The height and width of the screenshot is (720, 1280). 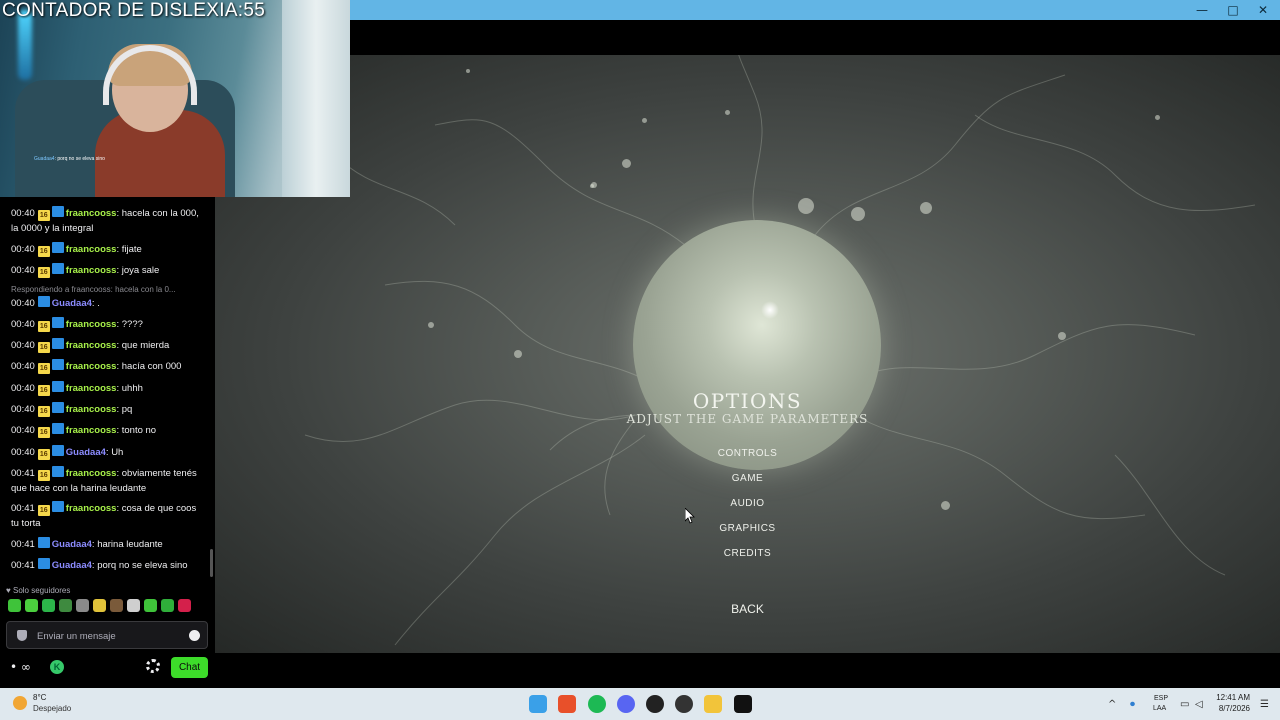 I want to click on minimize-button: —, so click(x=1202, y=10).